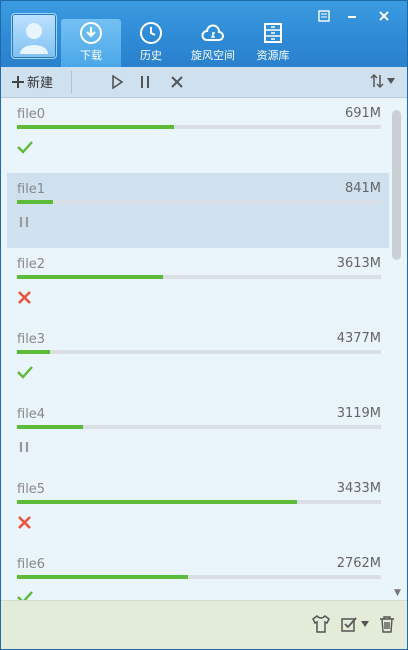  I want to click on vertical-scrollbar: ▼, so click(397, 349).